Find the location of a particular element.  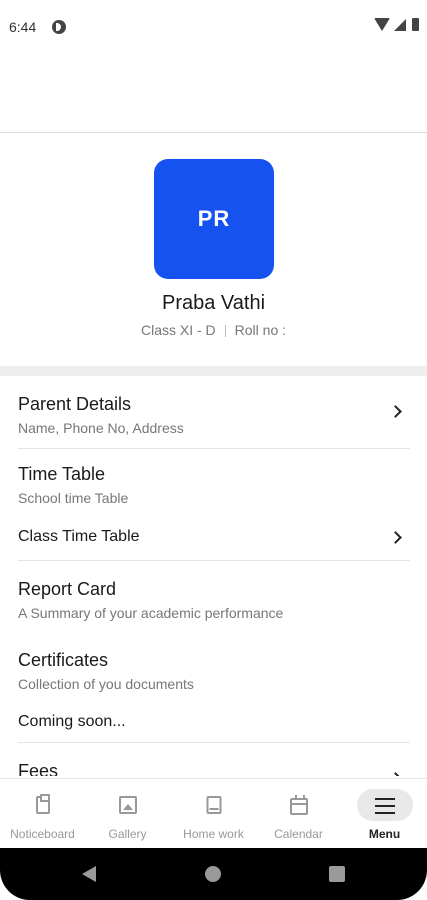

meta-separator is located at coordinates (225, 331).